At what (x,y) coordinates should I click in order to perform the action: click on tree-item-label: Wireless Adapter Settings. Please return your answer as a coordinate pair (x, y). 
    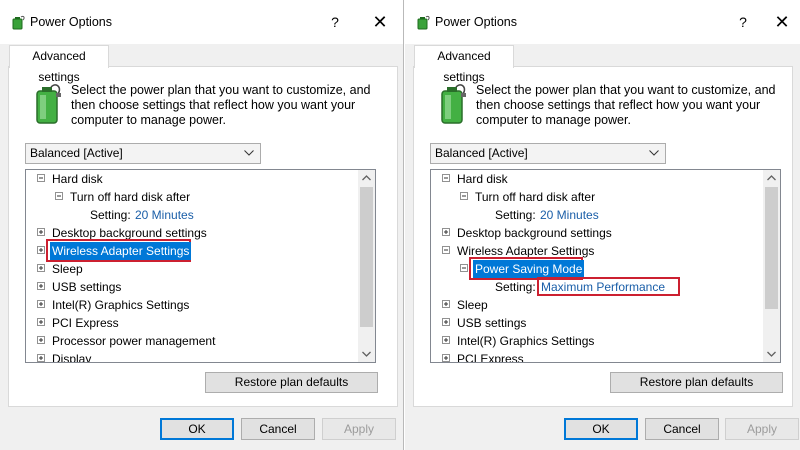
    Looking at the image, I should click on (121, 251).